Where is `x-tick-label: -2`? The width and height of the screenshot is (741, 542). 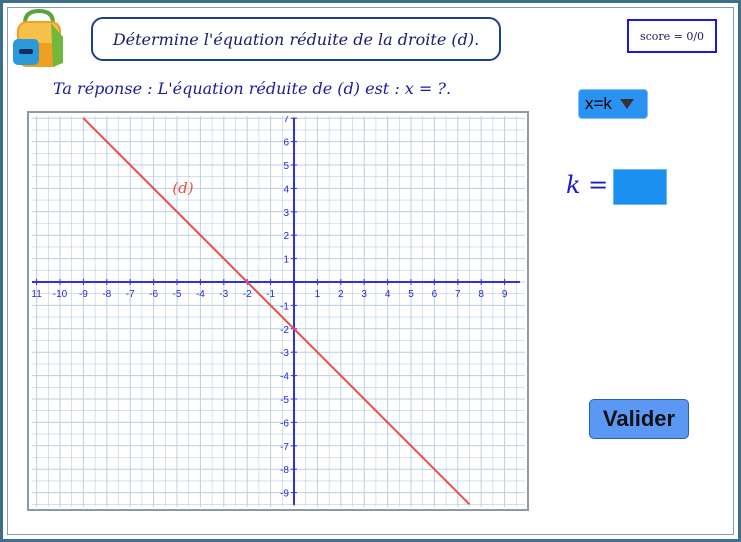 x-tick-label: -2 is located at coordinates (247, 294).